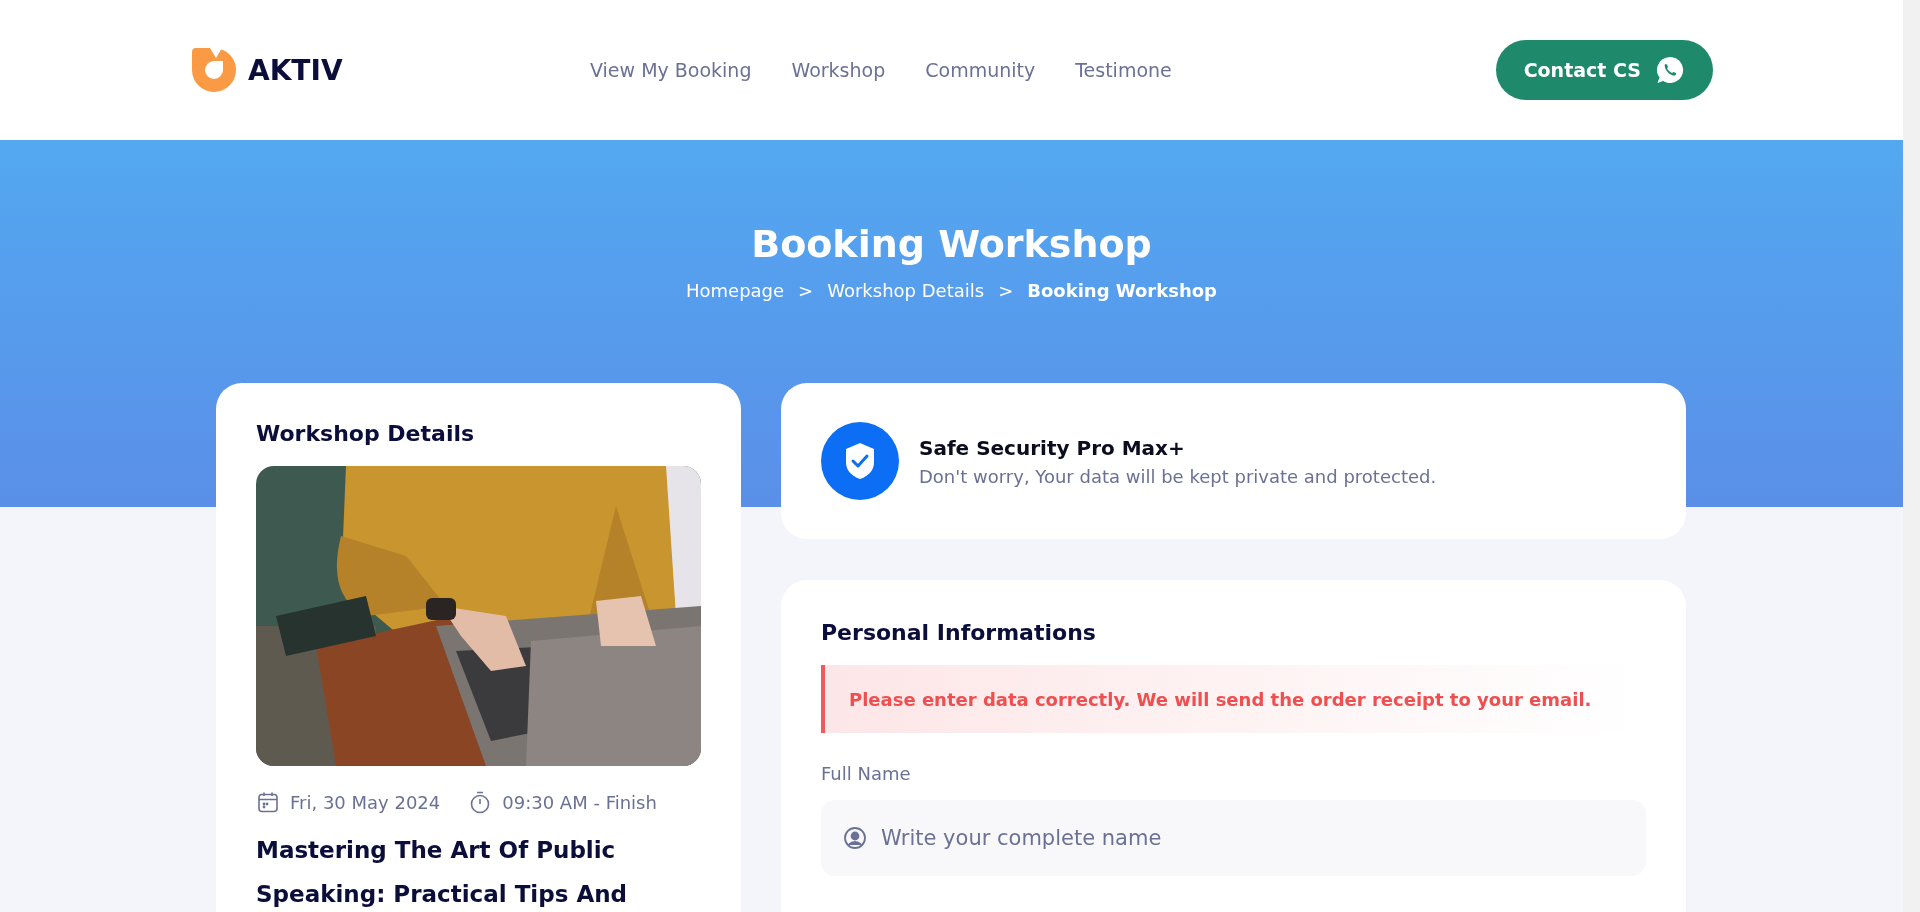 Image resolution: width=1920 pixels, height=912 pixels. I want to click on breadcrumb-link: Workshop Details, so click(906, 290).